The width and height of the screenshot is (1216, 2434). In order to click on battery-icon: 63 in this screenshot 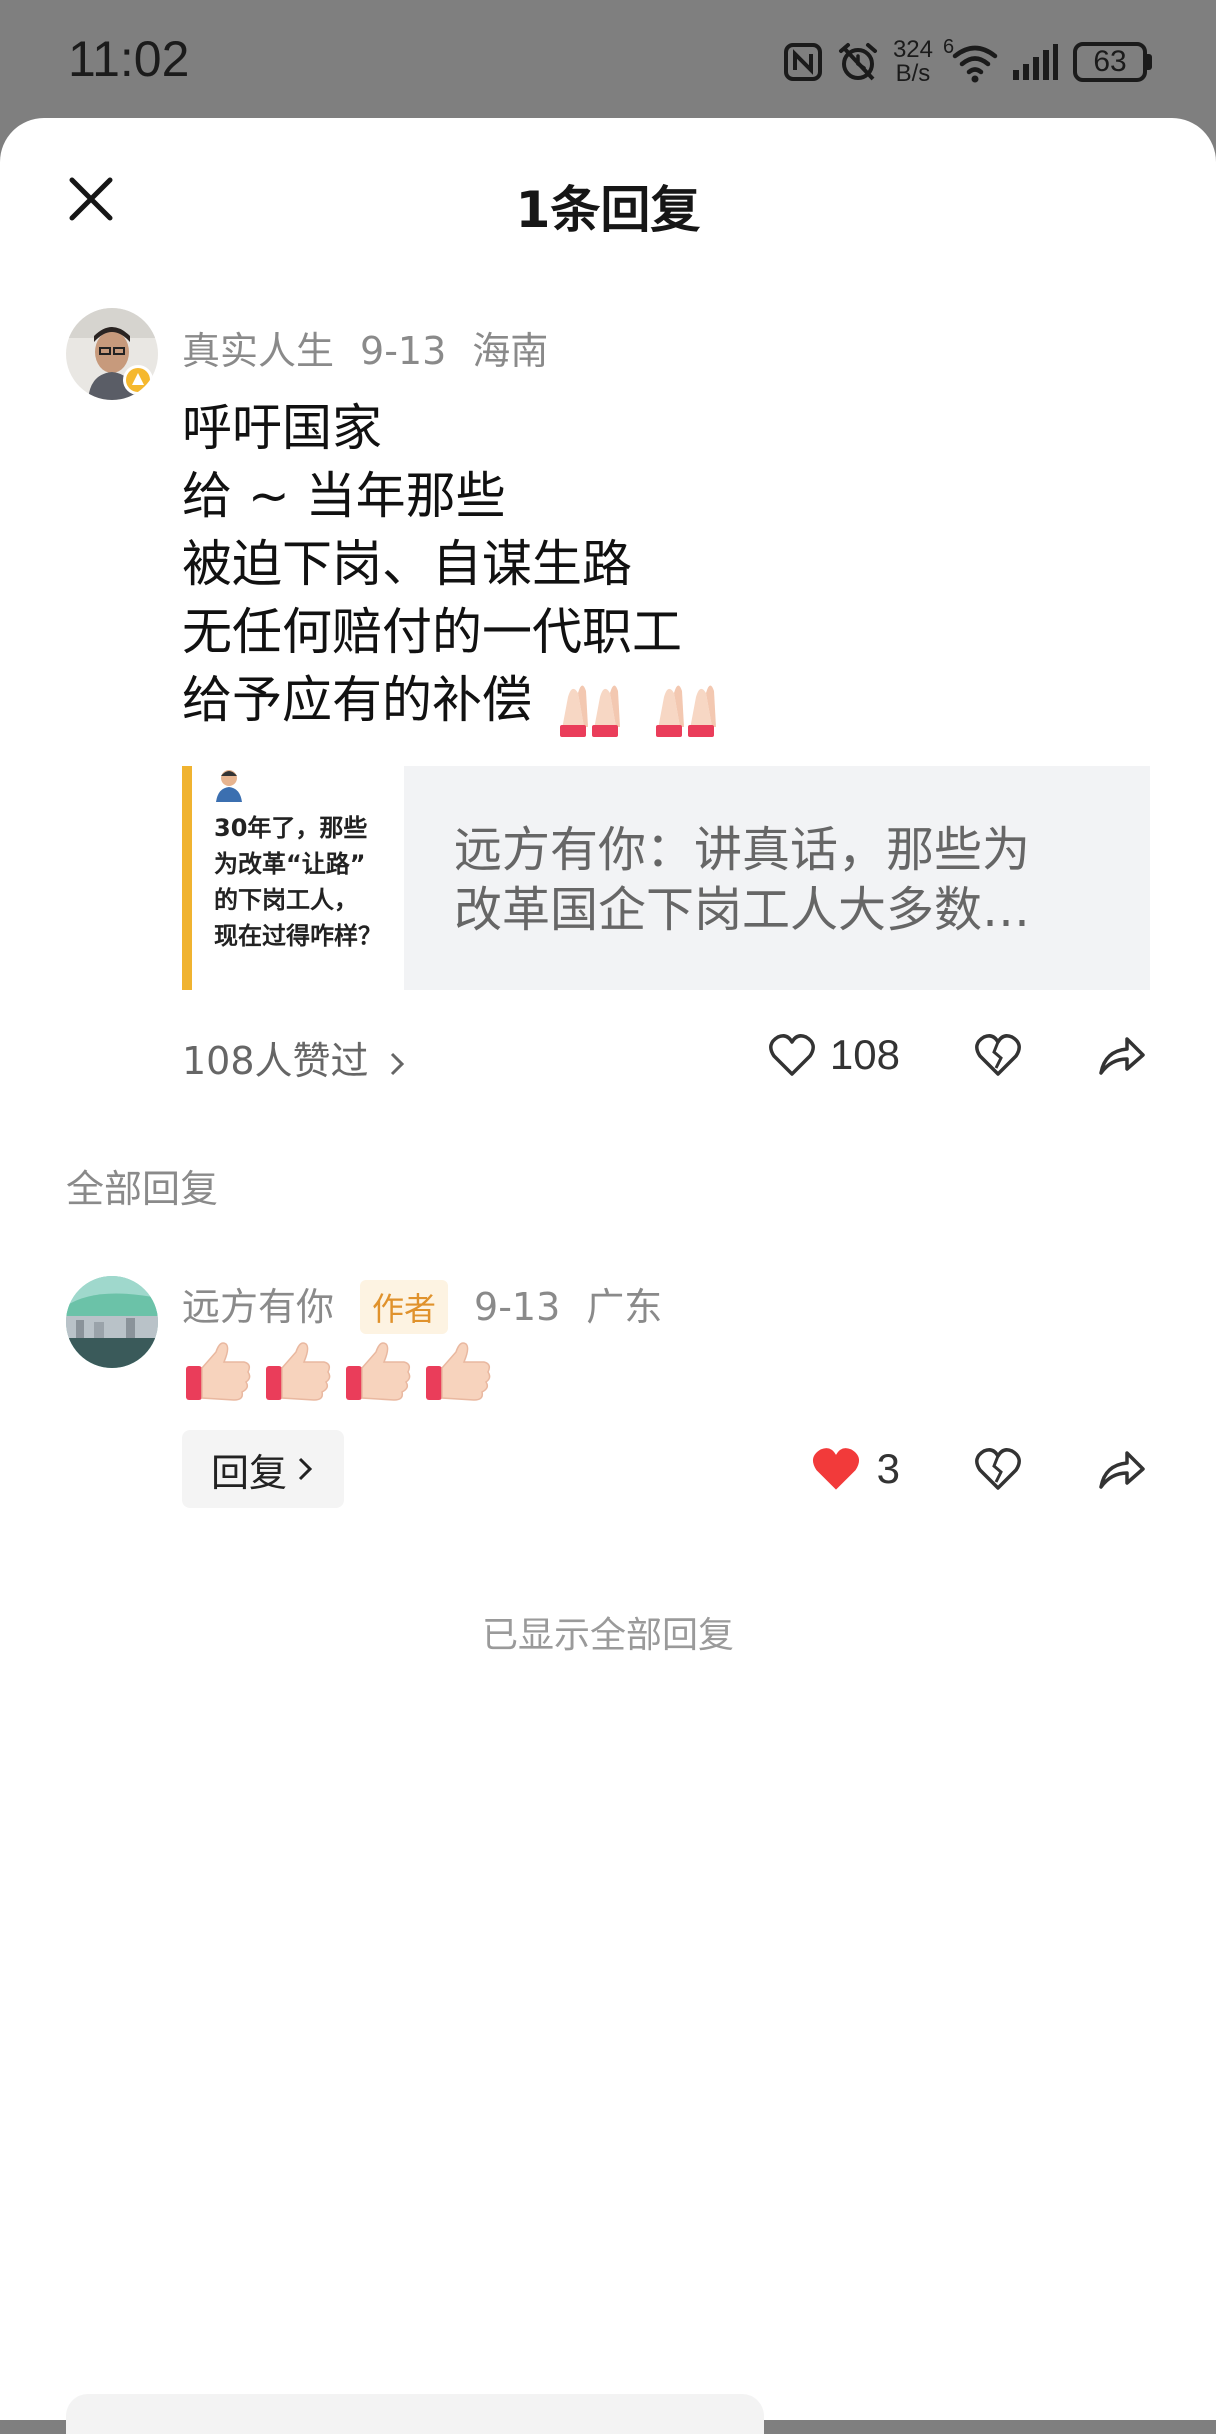, I will do `click(1112, 62)`.